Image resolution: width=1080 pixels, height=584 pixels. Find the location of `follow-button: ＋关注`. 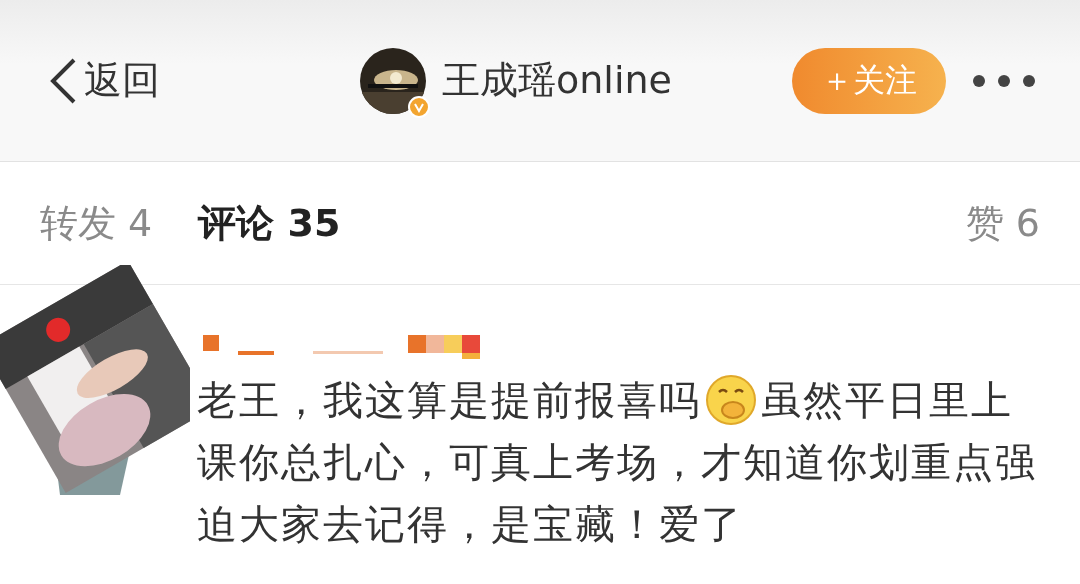

follow-button: ＋关注 is located at coordinates (869, 80).